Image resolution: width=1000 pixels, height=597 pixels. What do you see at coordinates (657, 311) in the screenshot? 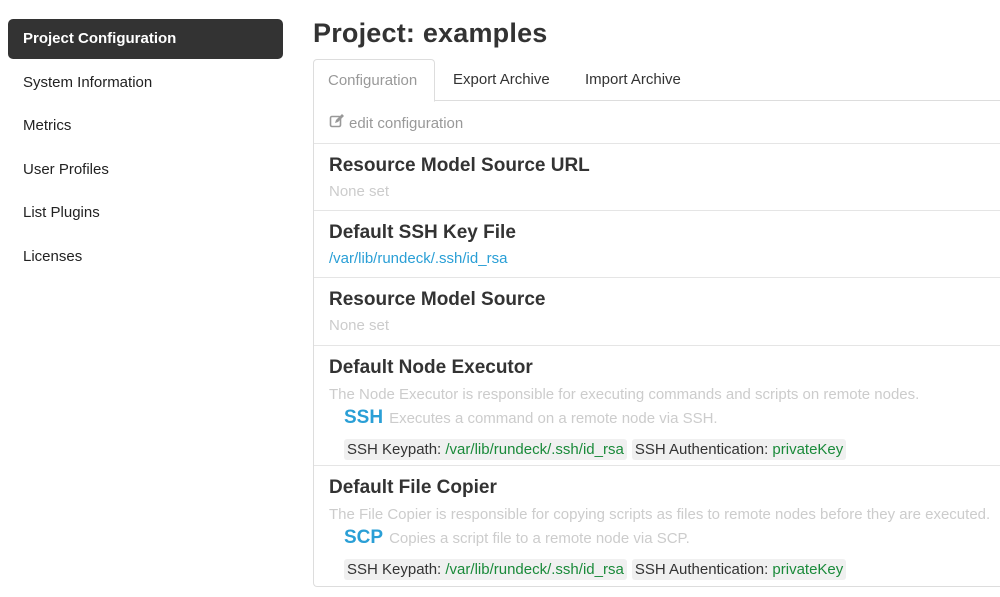
I see `resource-model-source-section: Resource Model Source None set` at bounding box center [657, 311].